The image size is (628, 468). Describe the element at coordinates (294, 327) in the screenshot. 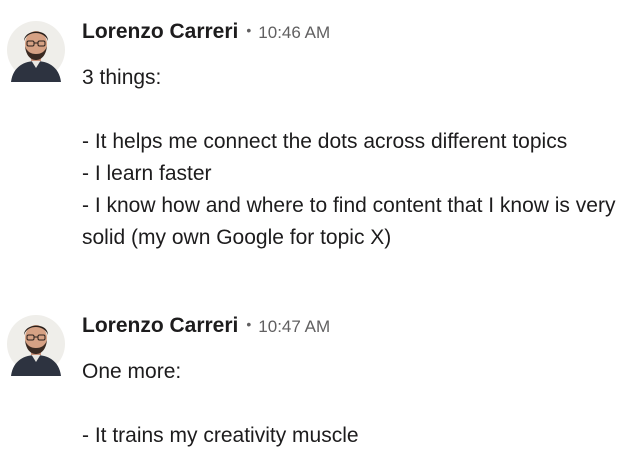

I see `message-timestamp: 10:47 AM` at that location.